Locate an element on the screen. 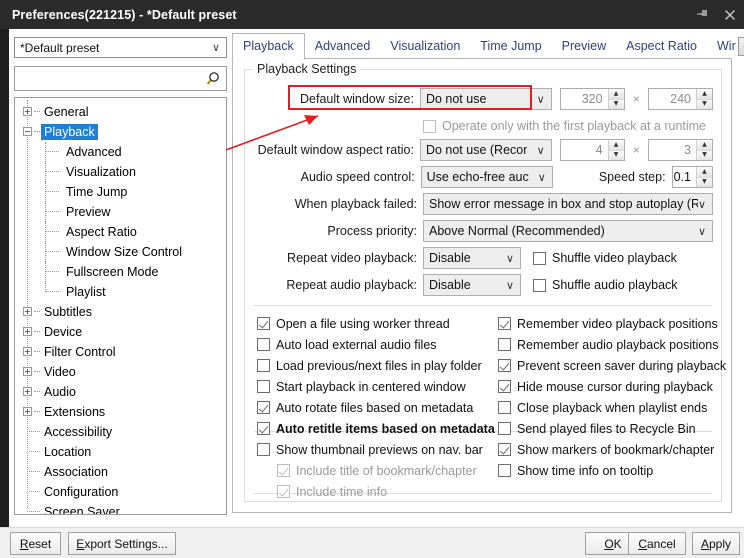 This screenshot has height=558, width=744. close-icon is located at coordinates (730, 14).